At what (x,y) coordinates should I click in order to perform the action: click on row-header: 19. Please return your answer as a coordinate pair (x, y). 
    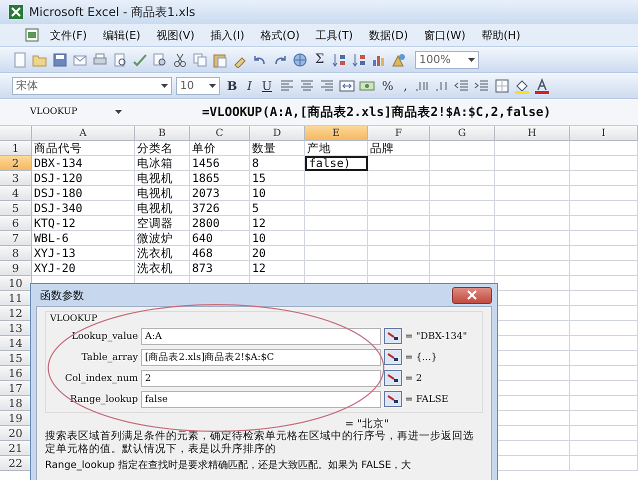
    Looking at the image, I should click on (16, 418).